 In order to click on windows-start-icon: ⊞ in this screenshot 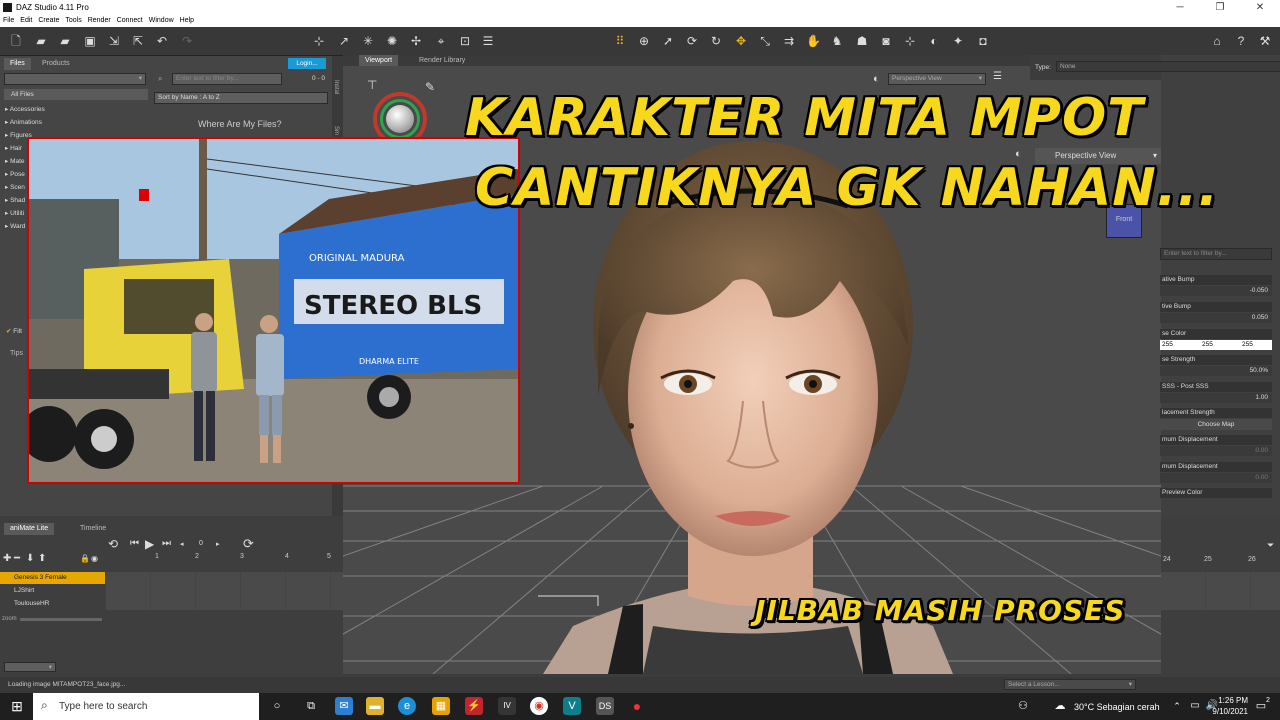, I will do `click(17, 706)`.